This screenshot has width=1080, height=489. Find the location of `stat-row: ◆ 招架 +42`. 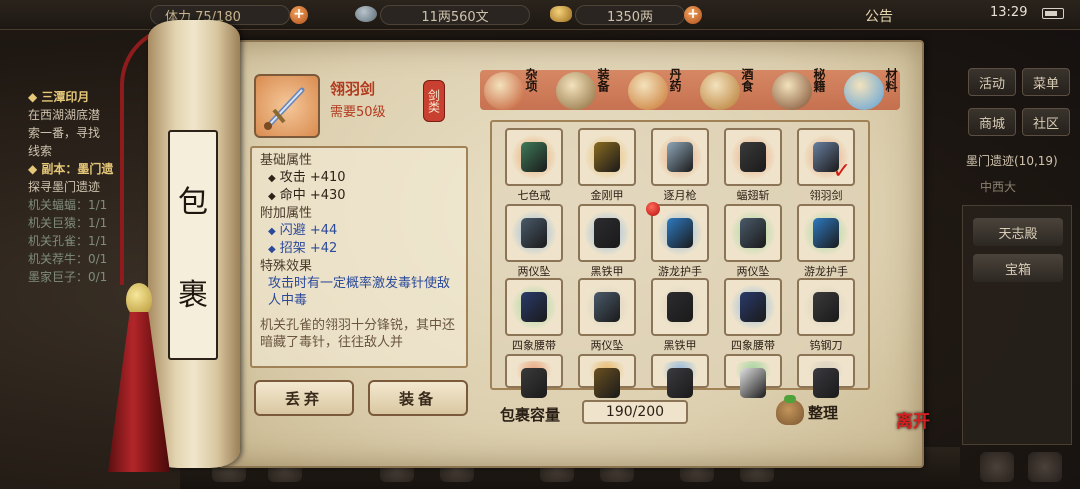

stat-row: ◆ 招架 +42 is located at coordinates (303, 248).